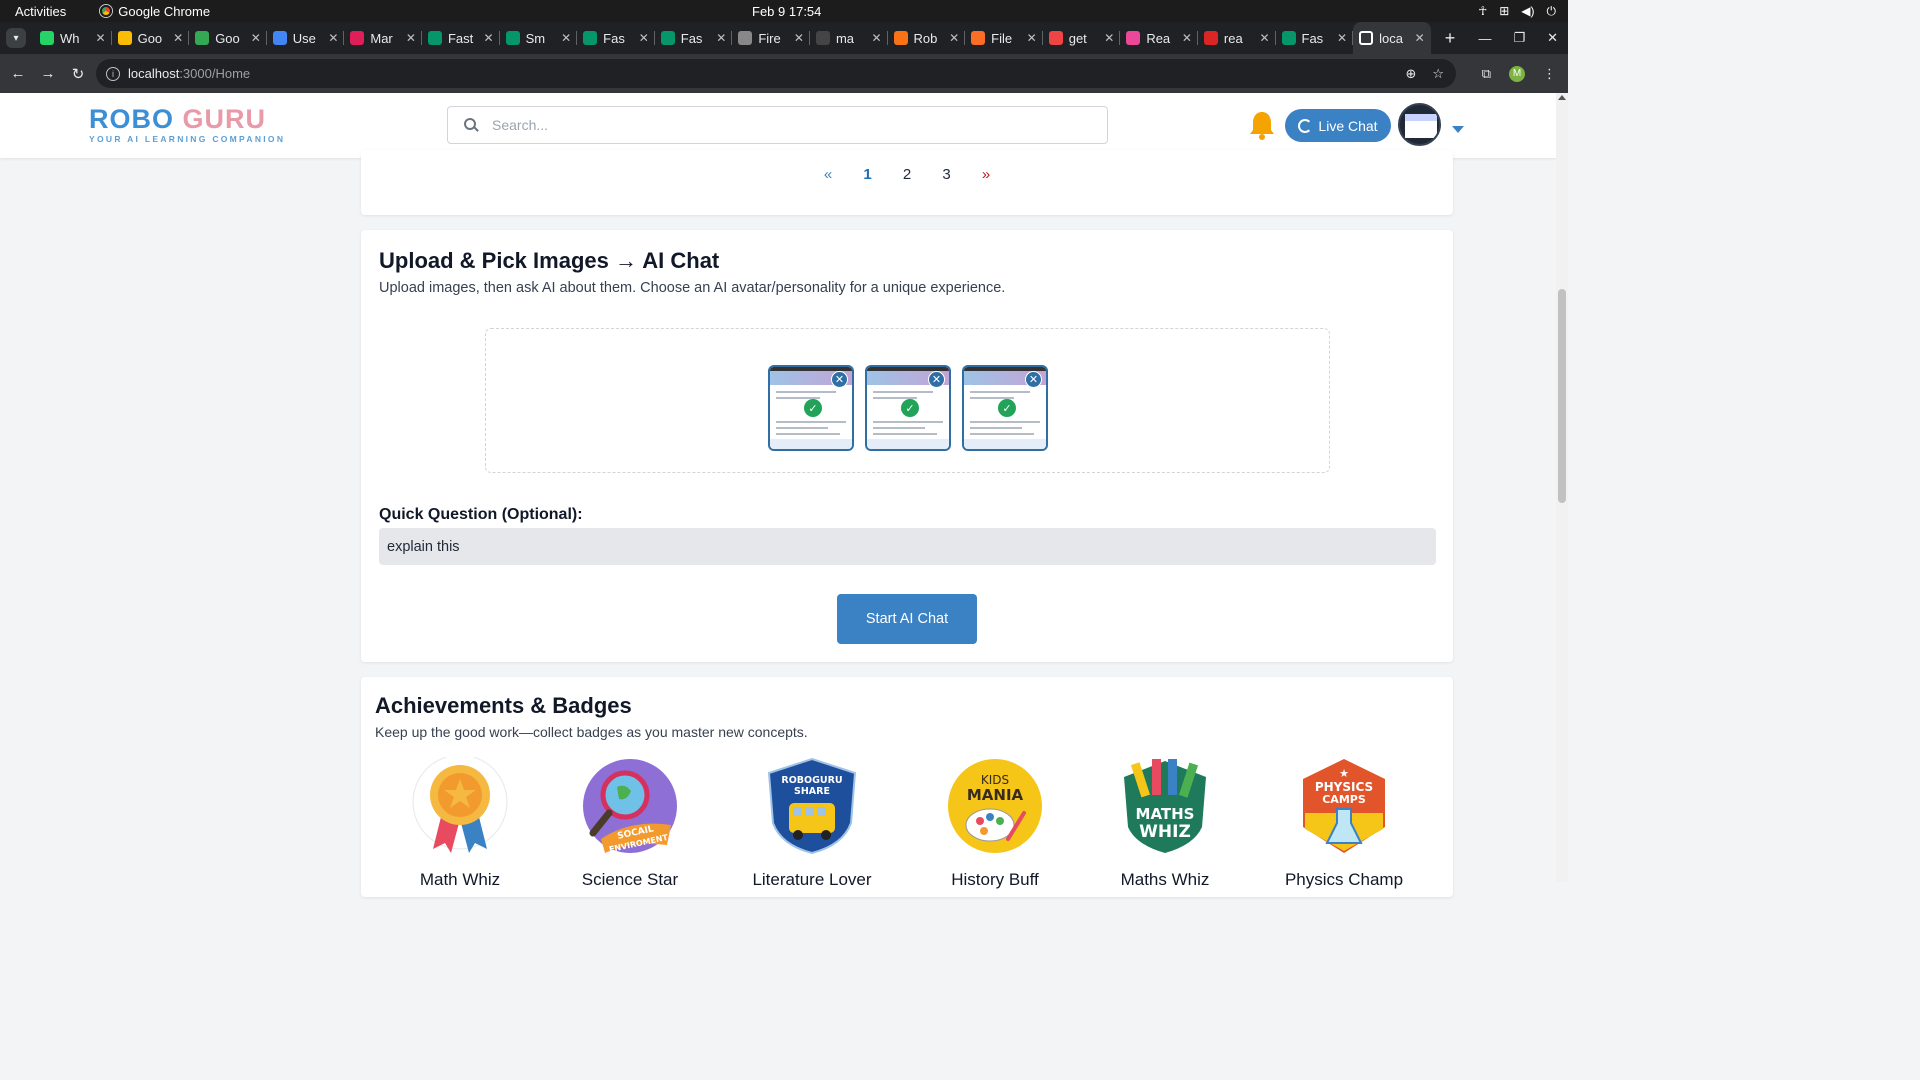 Image resolution: width=1920 pixels, height=1080 pixels. I want to click on browser-tab: Rea ✕, so click(1159, 38).